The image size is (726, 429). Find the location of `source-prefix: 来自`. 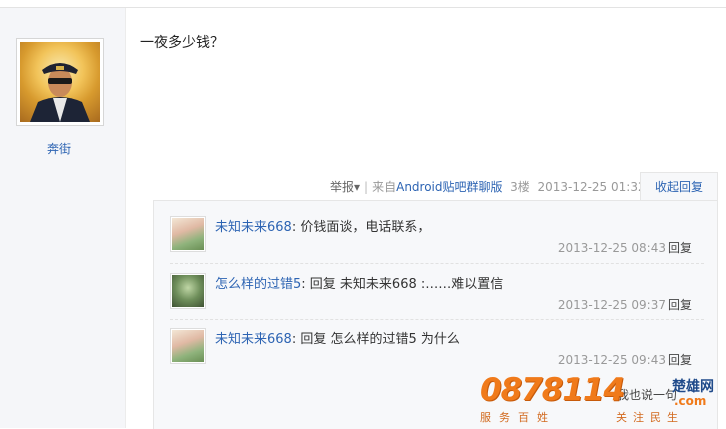

source-prefix: 来自 is located at coordinates (384, 187).